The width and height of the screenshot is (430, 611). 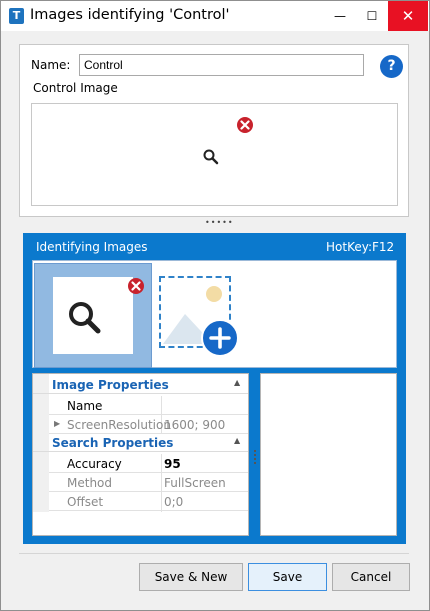 I want to click on name-label: Name:, so click(x=51, y=65).